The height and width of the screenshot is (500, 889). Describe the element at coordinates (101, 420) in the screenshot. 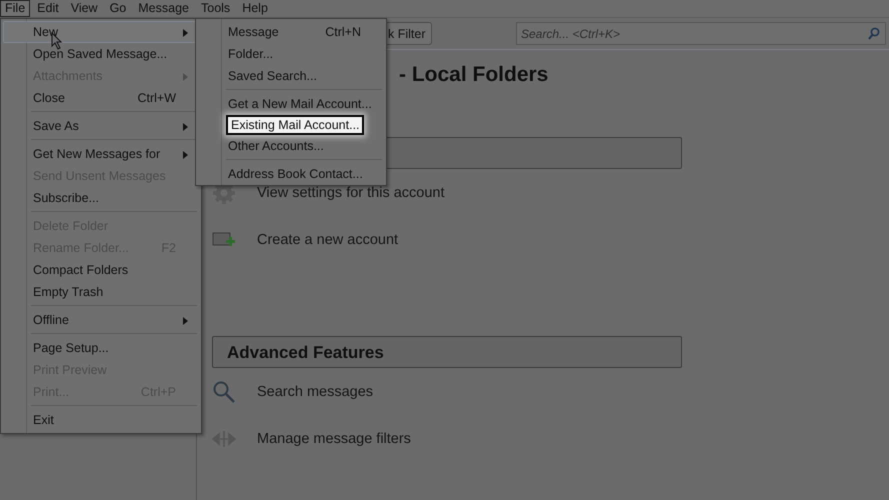

I see `menu-item: Exit` at that location.